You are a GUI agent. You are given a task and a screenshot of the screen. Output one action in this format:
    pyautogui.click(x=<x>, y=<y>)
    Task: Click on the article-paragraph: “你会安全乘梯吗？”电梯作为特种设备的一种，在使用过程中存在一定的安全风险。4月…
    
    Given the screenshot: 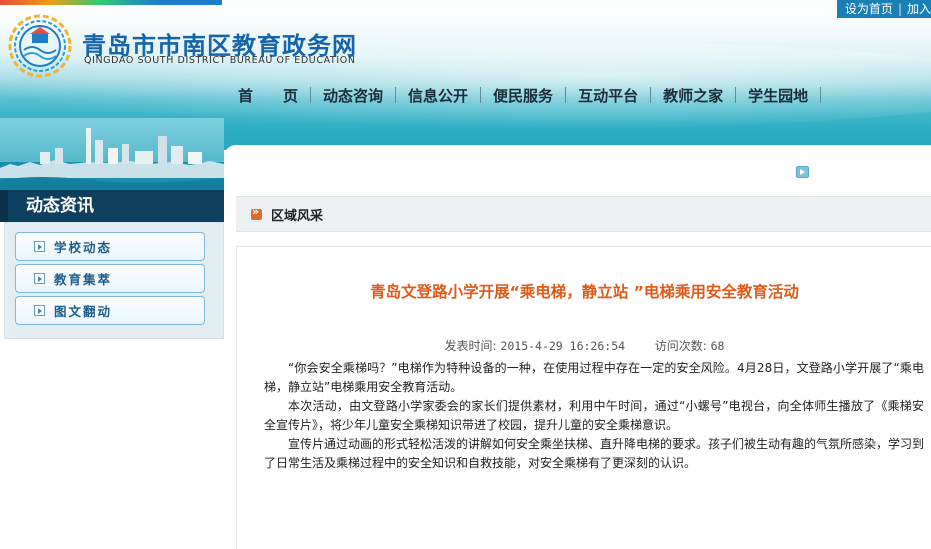 What is the action you would take?
    pyautogui.click(x=594, y=377)
    